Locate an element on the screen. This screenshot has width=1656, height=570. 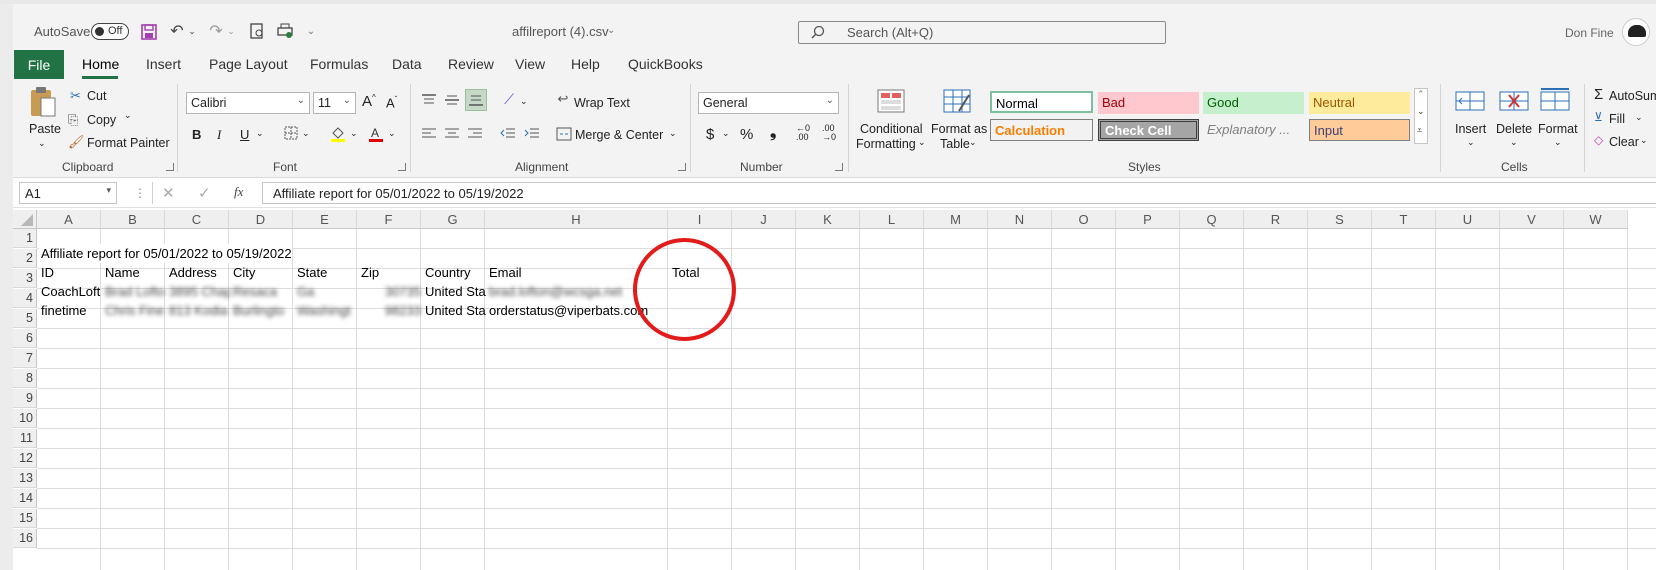
tab-file: File is located at coordinates (39, 64).